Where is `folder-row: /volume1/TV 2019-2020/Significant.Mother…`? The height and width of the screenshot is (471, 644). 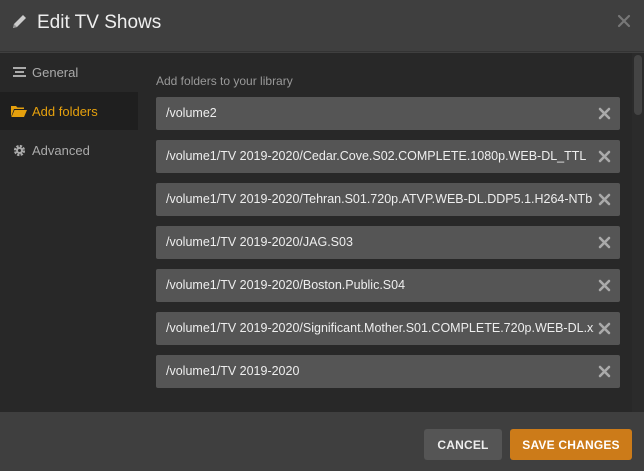 folder-row: /volume1/TV 2019-2020/Significant.Mother… is located at coordinates (388, 328).